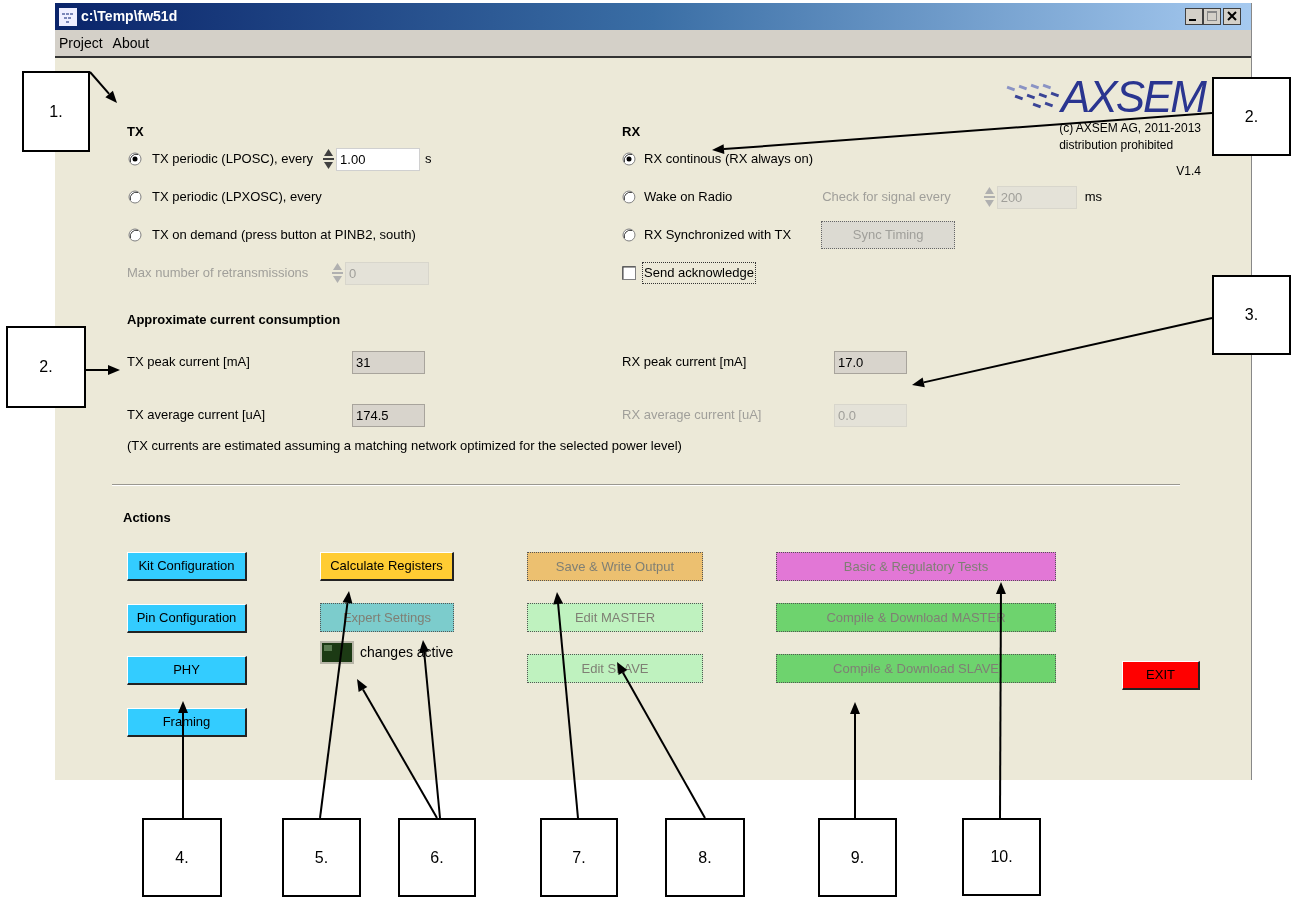  I want to click on menu-item: Project, so click(81, 43).